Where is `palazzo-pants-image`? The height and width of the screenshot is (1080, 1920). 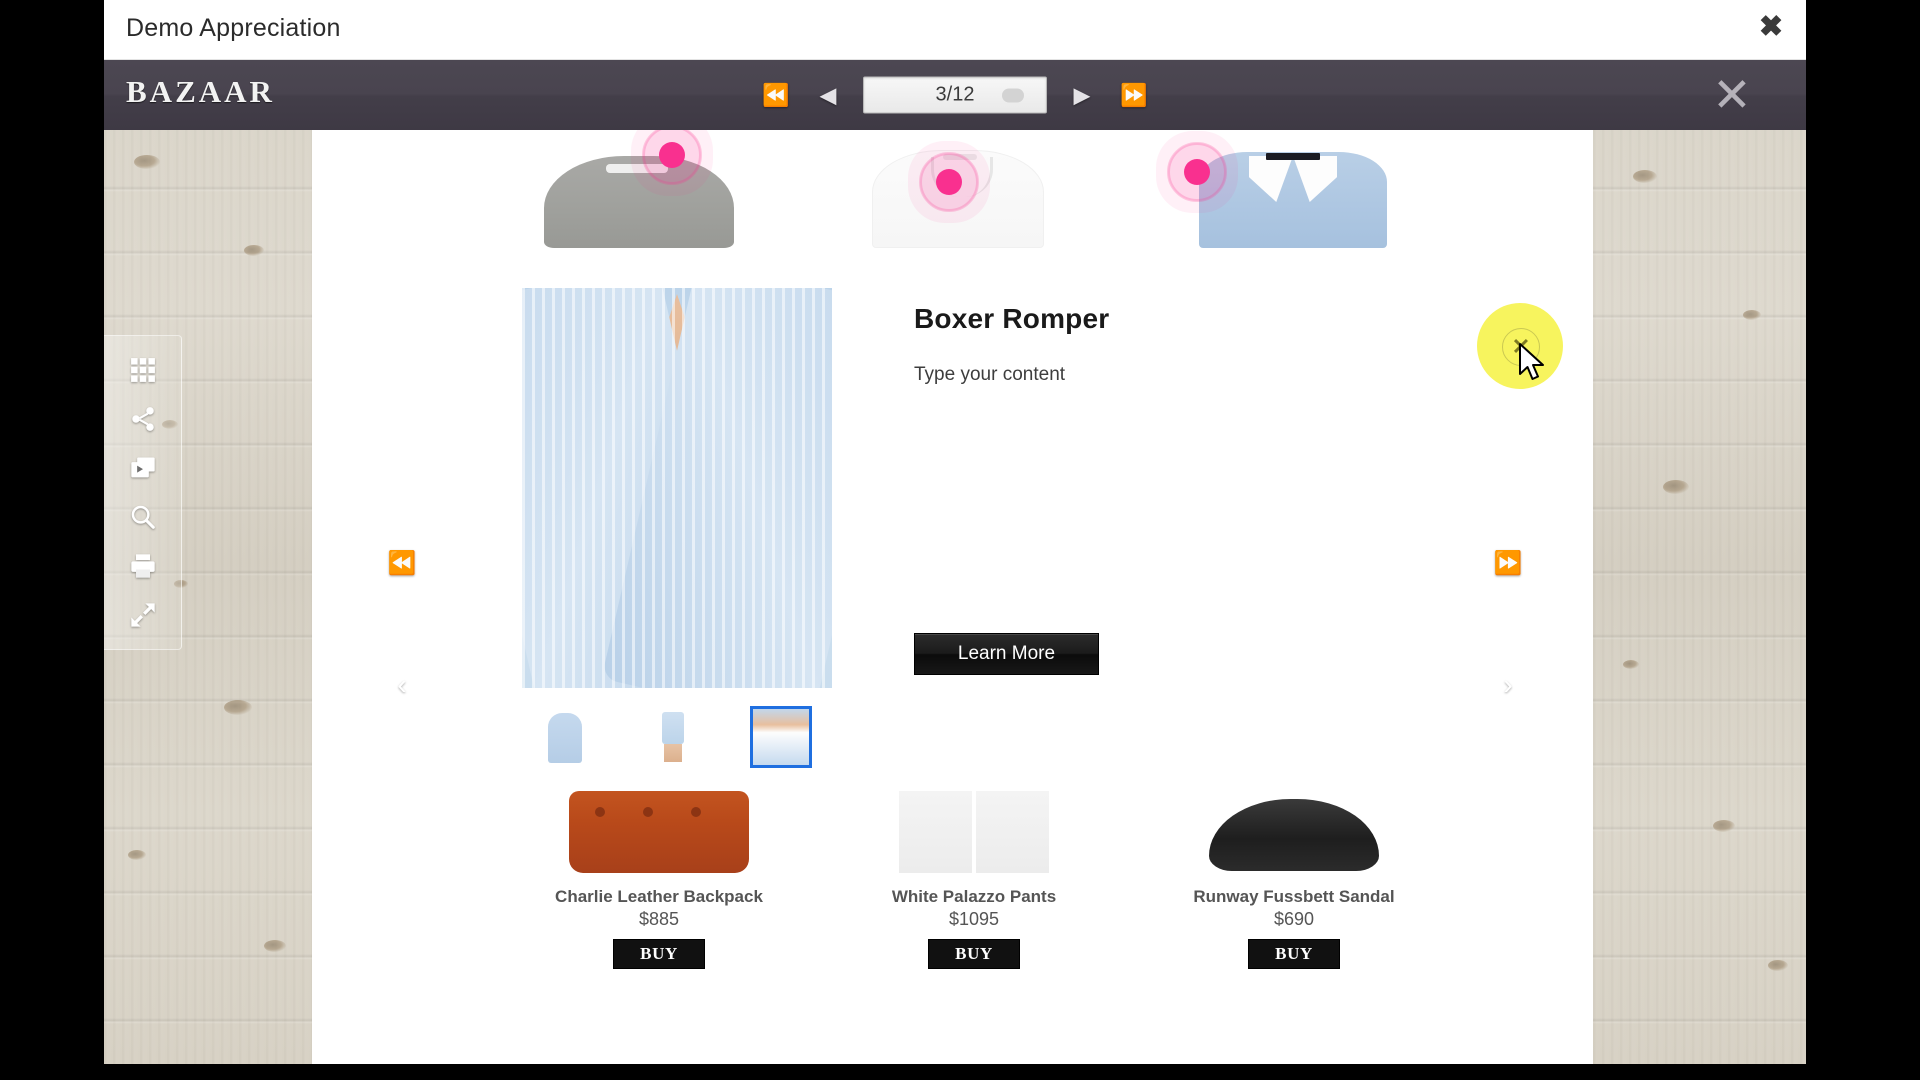 palazzo-pants-image is located at coordinates (974, 832).